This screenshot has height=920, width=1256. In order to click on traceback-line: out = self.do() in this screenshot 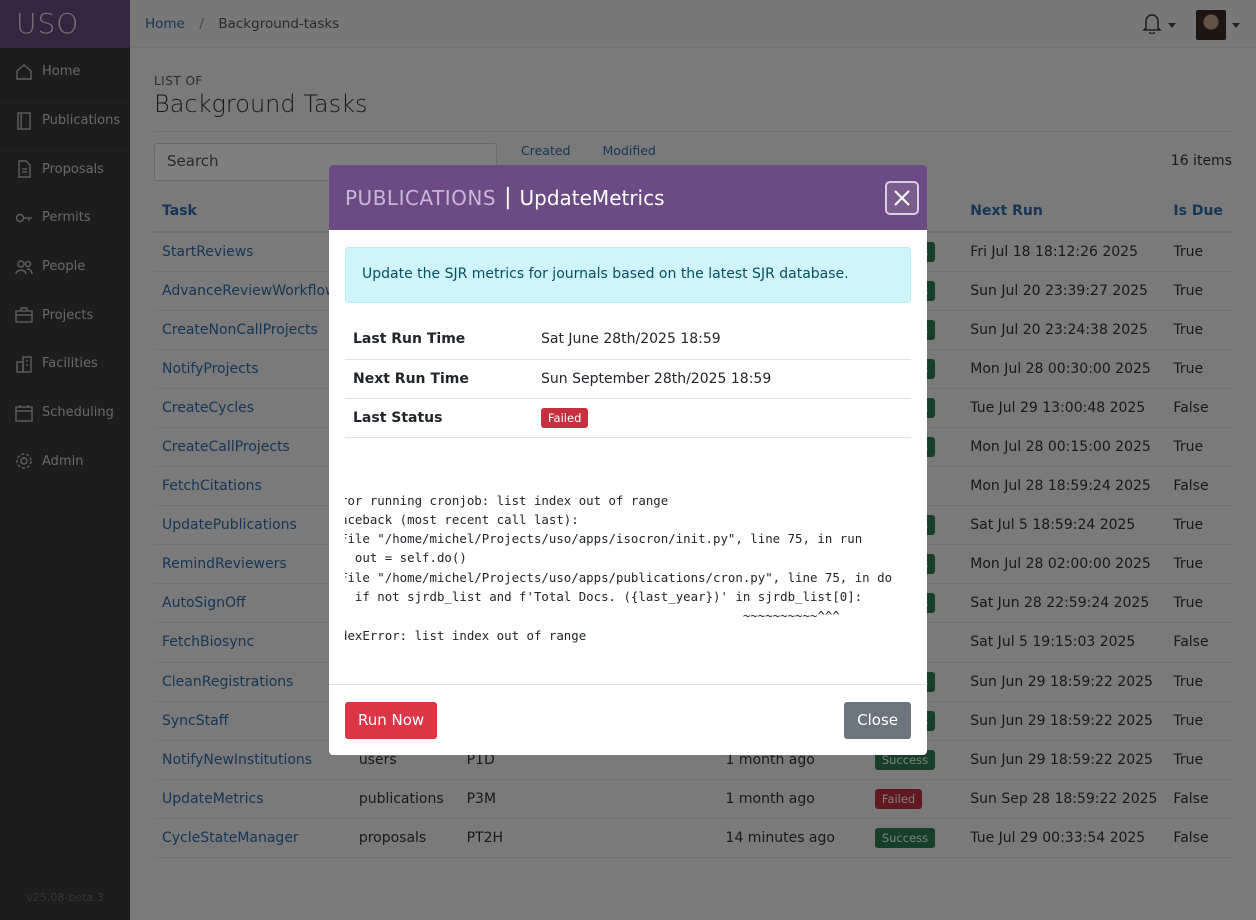, I will do `click(406, 558)`.